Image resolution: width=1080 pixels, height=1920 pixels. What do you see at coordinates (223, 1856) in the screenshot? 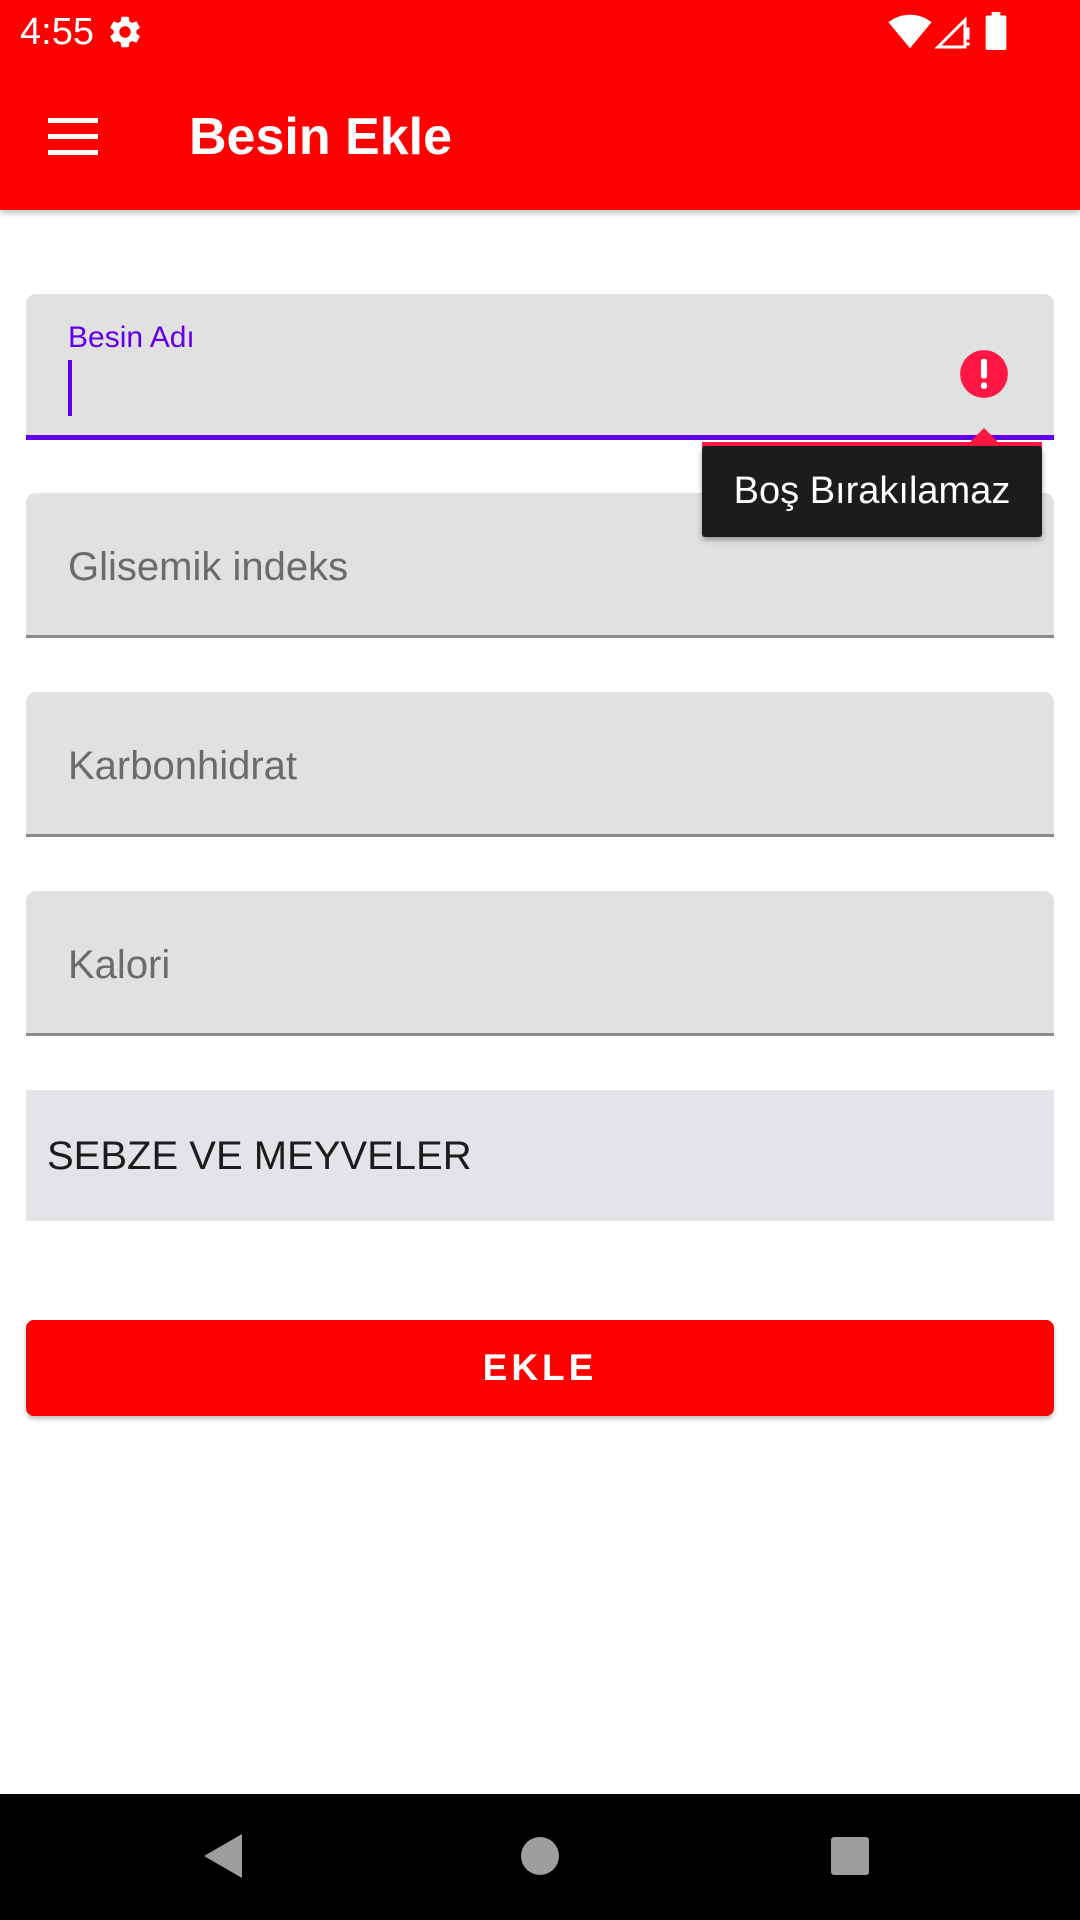
I see `back-icon` at bounding box center [223, 1856].